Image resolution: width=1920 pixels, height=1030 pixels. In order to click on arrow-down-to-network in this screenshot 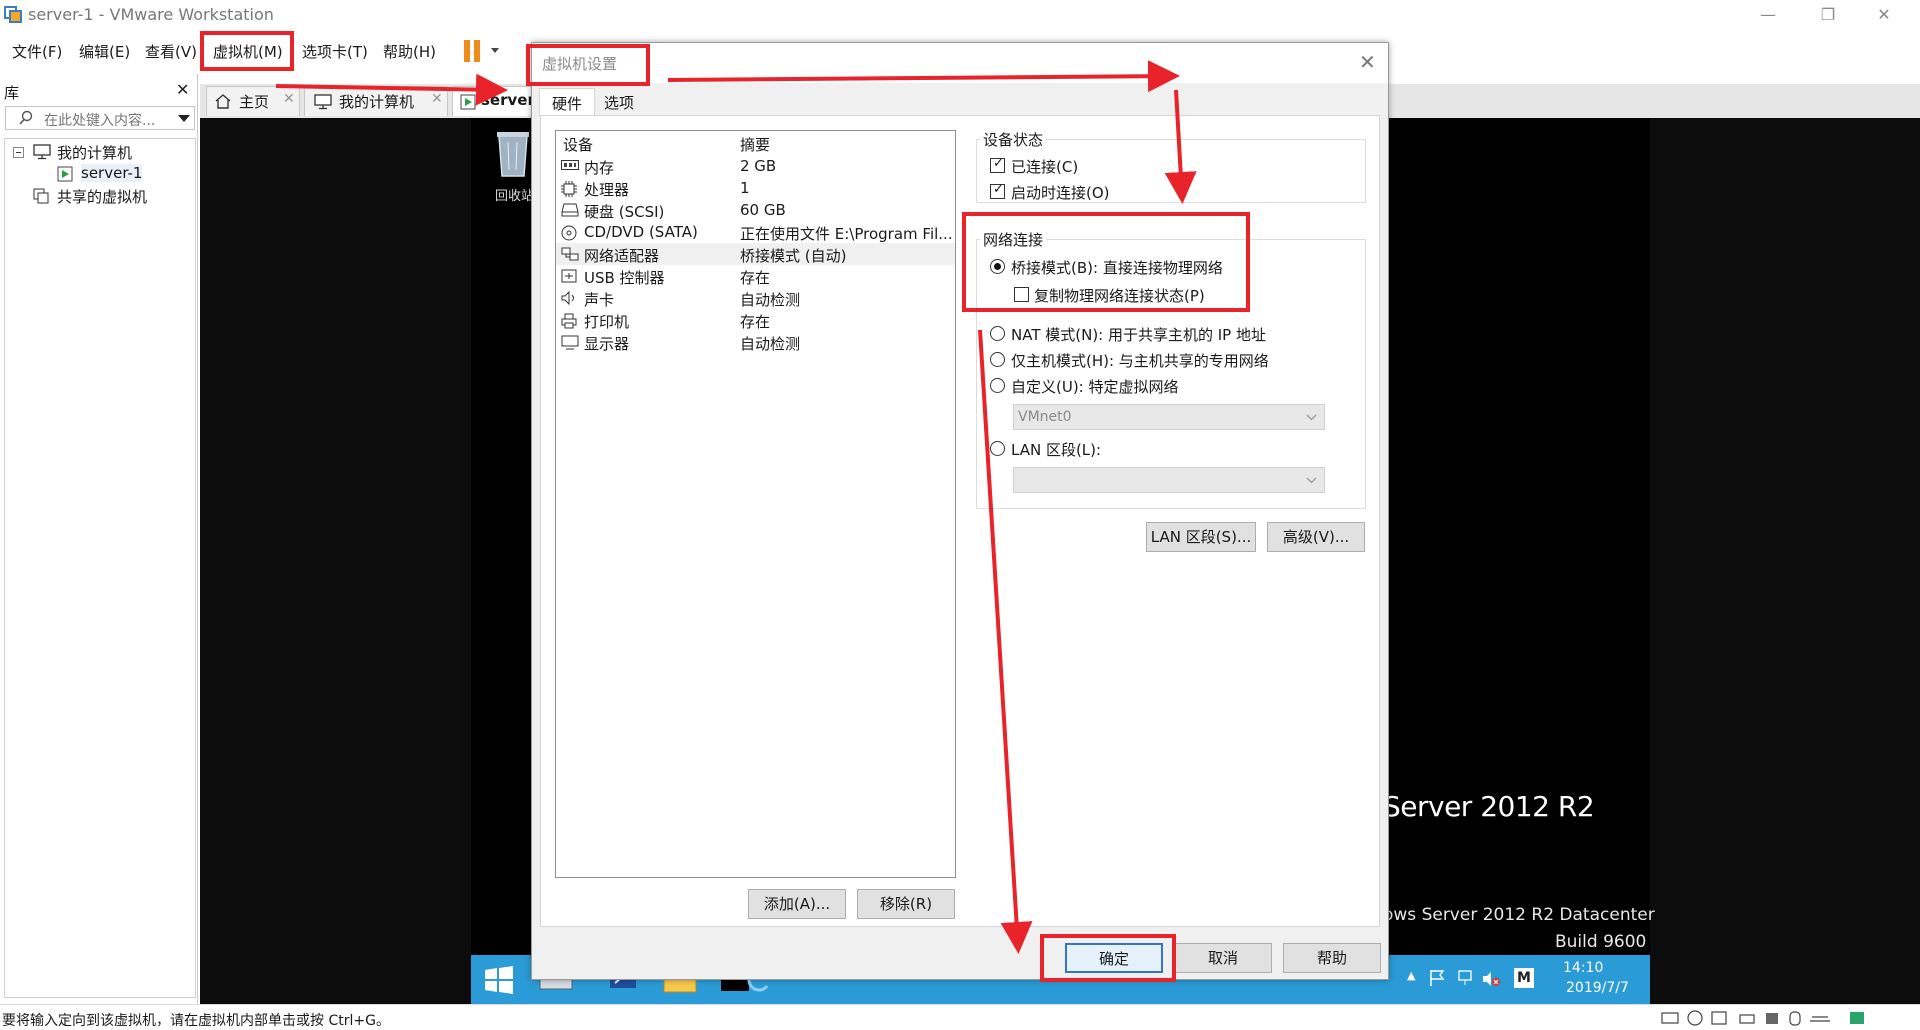, I will do `click(1180, 146)`.